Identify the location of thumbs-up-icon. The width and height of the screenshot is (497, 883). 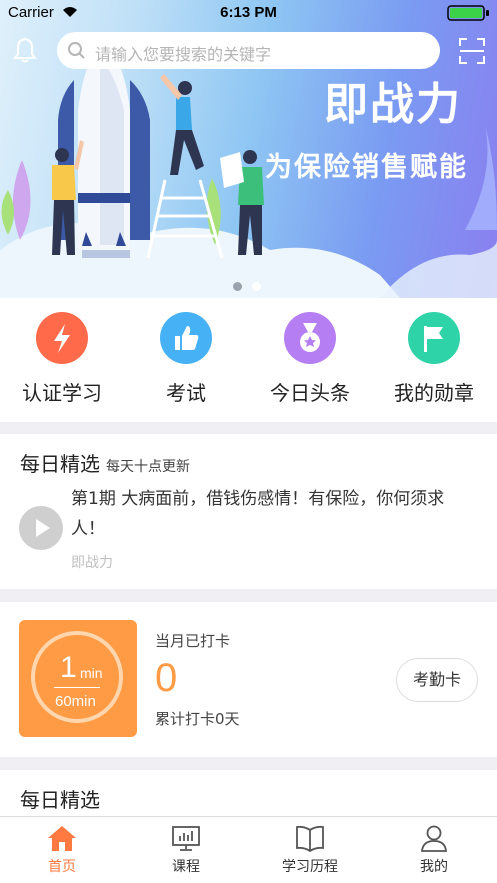
(186, 338).